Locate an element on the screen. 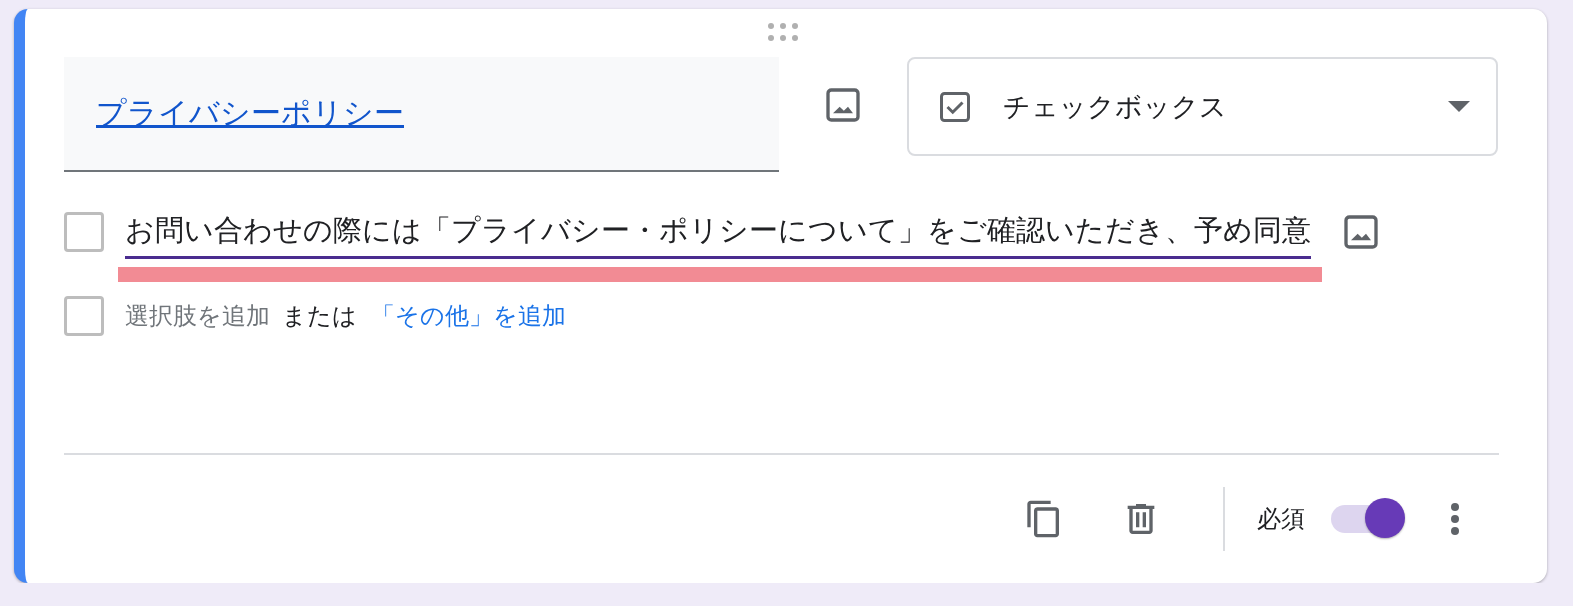  required-label: 必須 is located at coordinates (1281, 519).